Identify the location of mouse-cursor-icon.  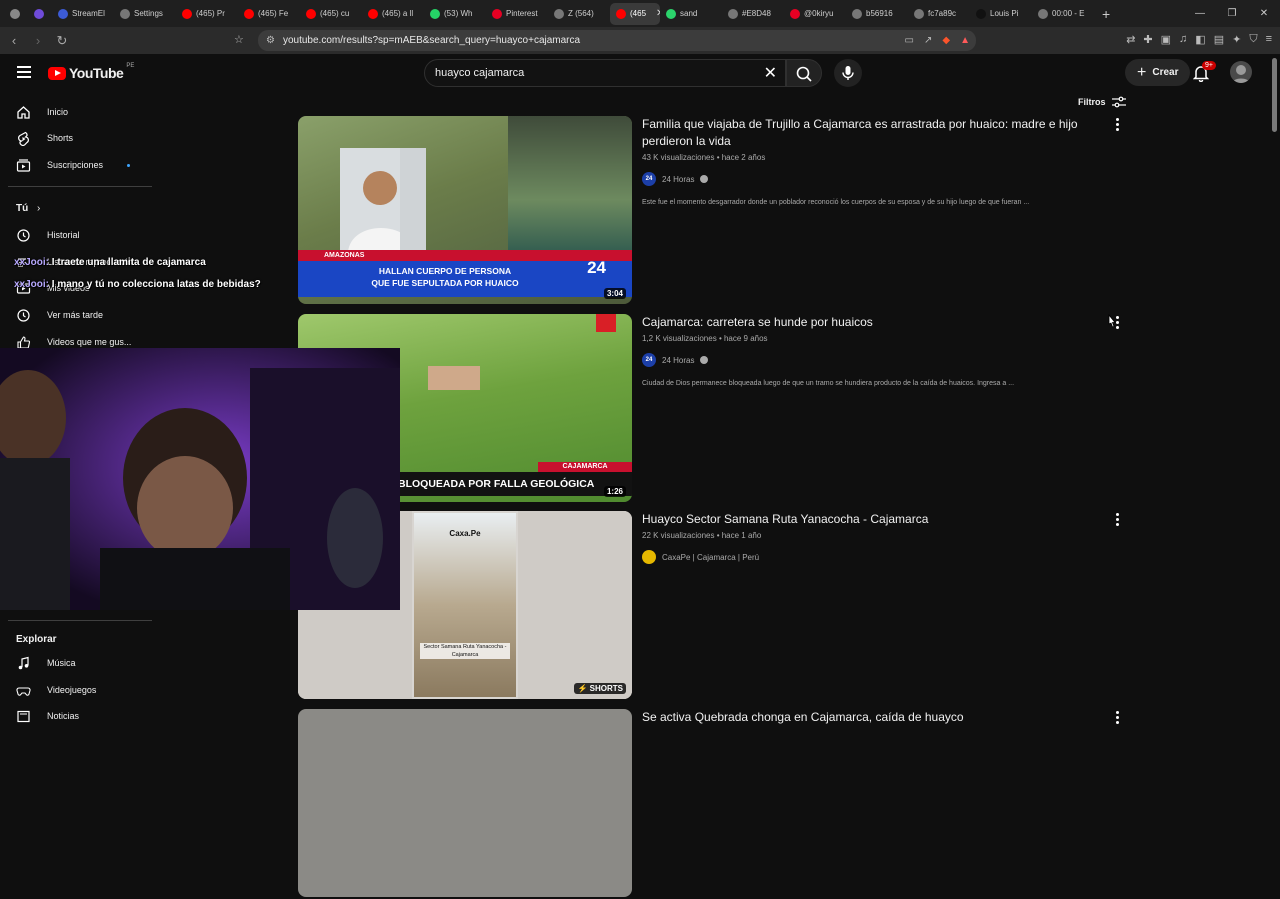
(1112, 321).